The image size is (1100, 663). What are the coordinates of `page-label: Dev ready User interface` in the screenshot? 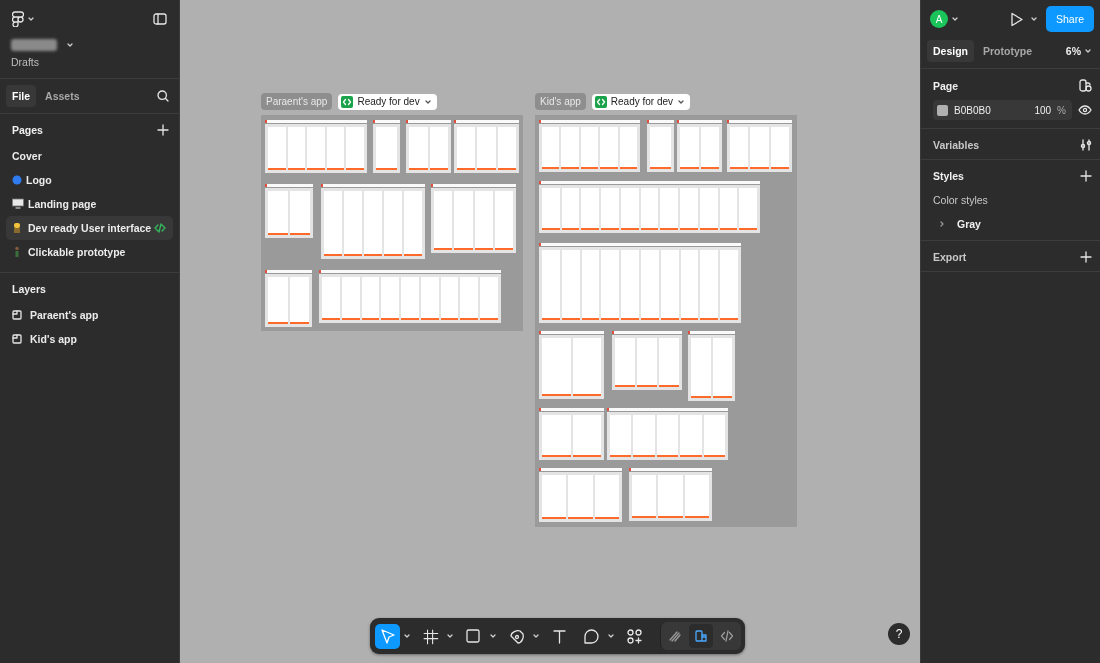 It's located at (90, 228).